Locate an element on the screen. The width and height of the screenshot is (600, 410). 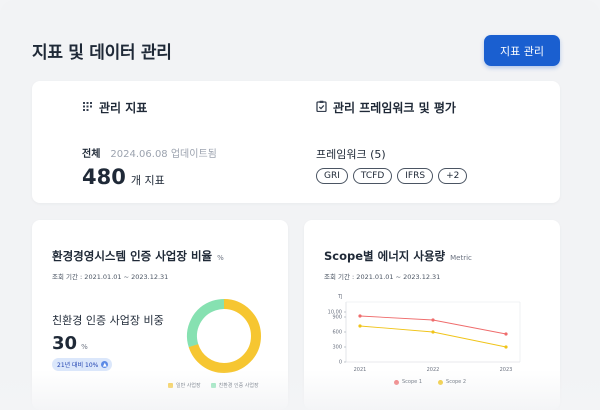
x-tick-label: 2021 is located at coordinates (360, 370).